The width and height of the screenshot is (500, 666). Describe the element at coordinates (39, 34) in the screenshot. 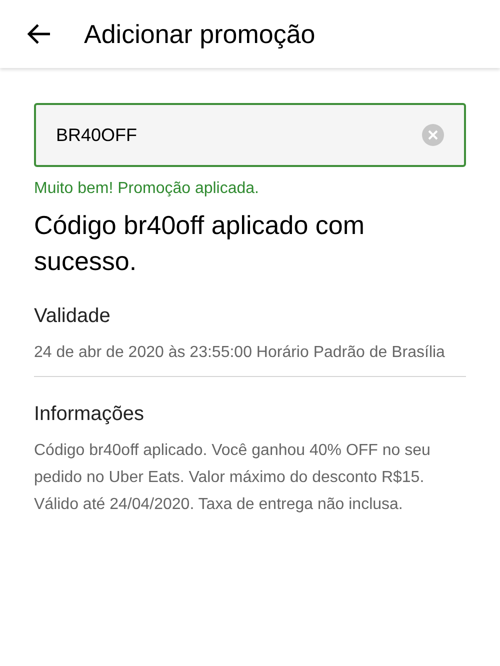

I see `back-arrow-icon` at that location.